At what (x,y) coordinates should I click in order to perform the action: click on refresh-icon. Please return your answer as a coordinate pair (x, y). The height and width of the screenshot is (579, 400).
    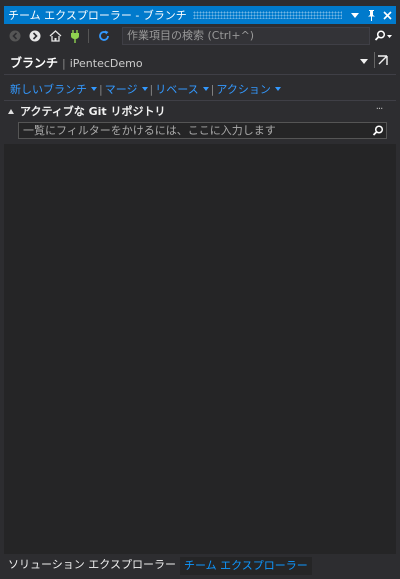
    Looking at the image, I should click on (104, 36).